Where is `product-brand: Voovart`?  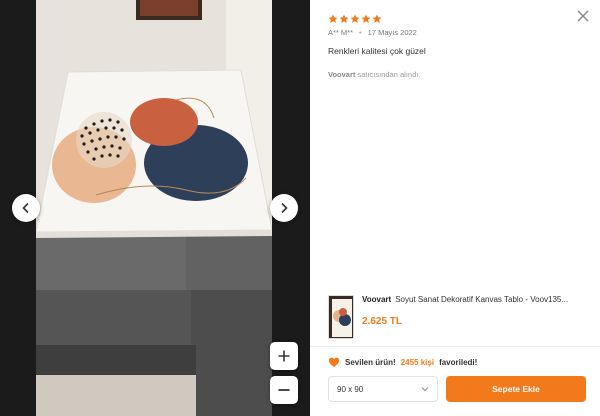 product-brand: Voovart is located at coordinates (377, 299).